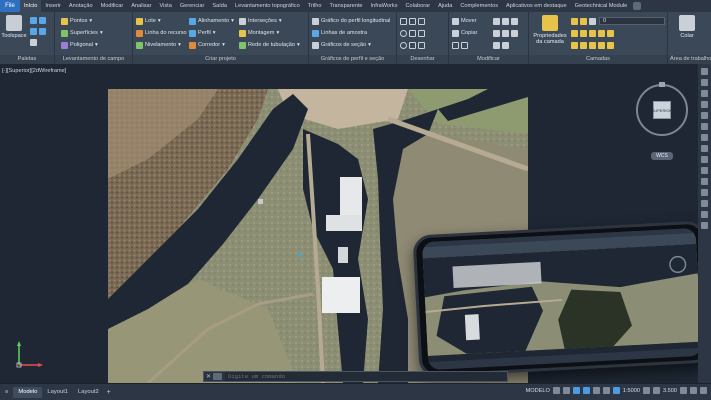 This screenshot has width=711, height=400. I want to click on modificar-title: Modificar, so click(488, 59).